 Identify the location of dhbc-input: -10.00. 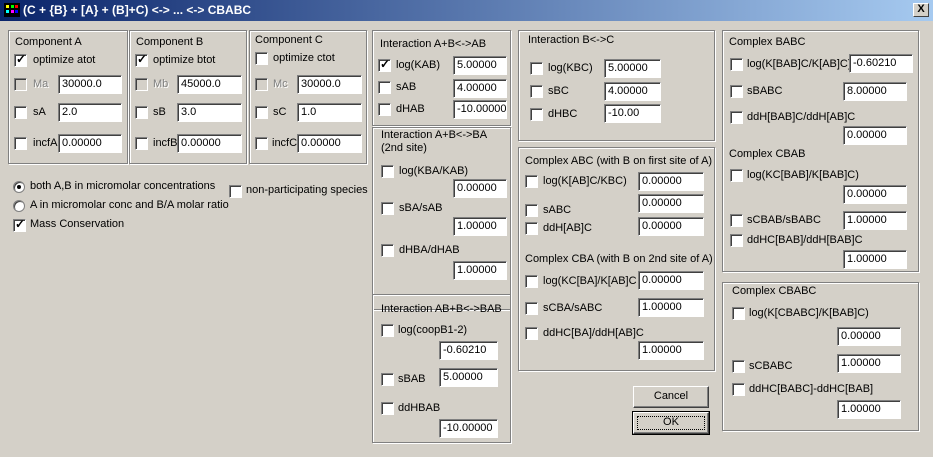
(632, 113).